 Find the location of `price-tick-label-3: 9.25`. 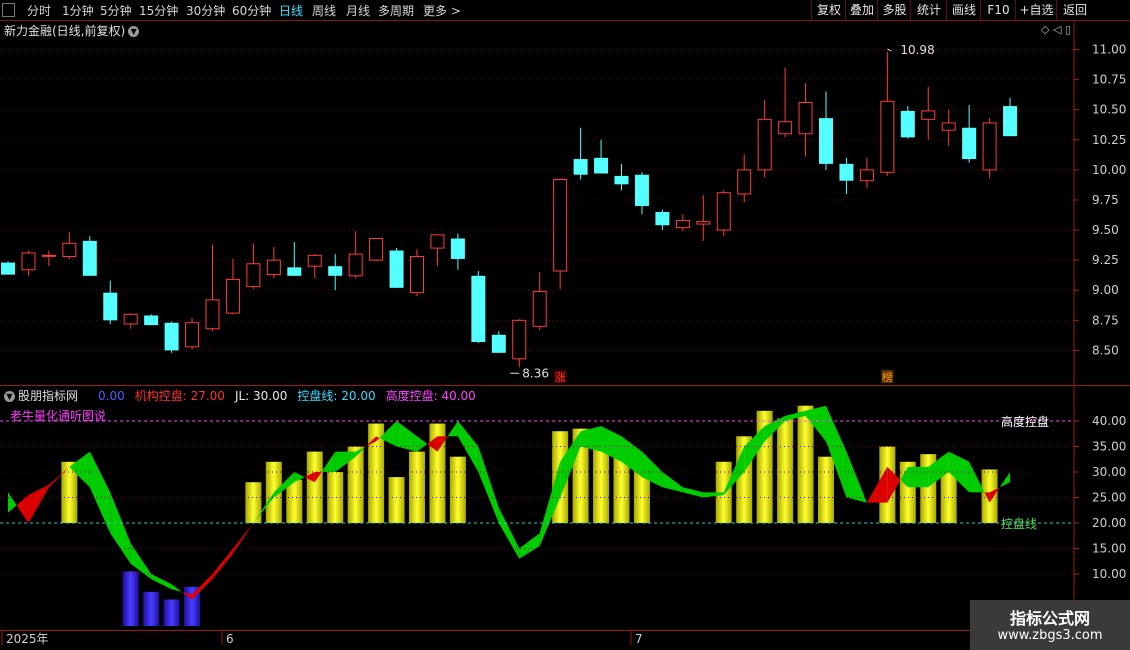

price-tick-label-3: 9.25 is located at coordinates (1105, 260).